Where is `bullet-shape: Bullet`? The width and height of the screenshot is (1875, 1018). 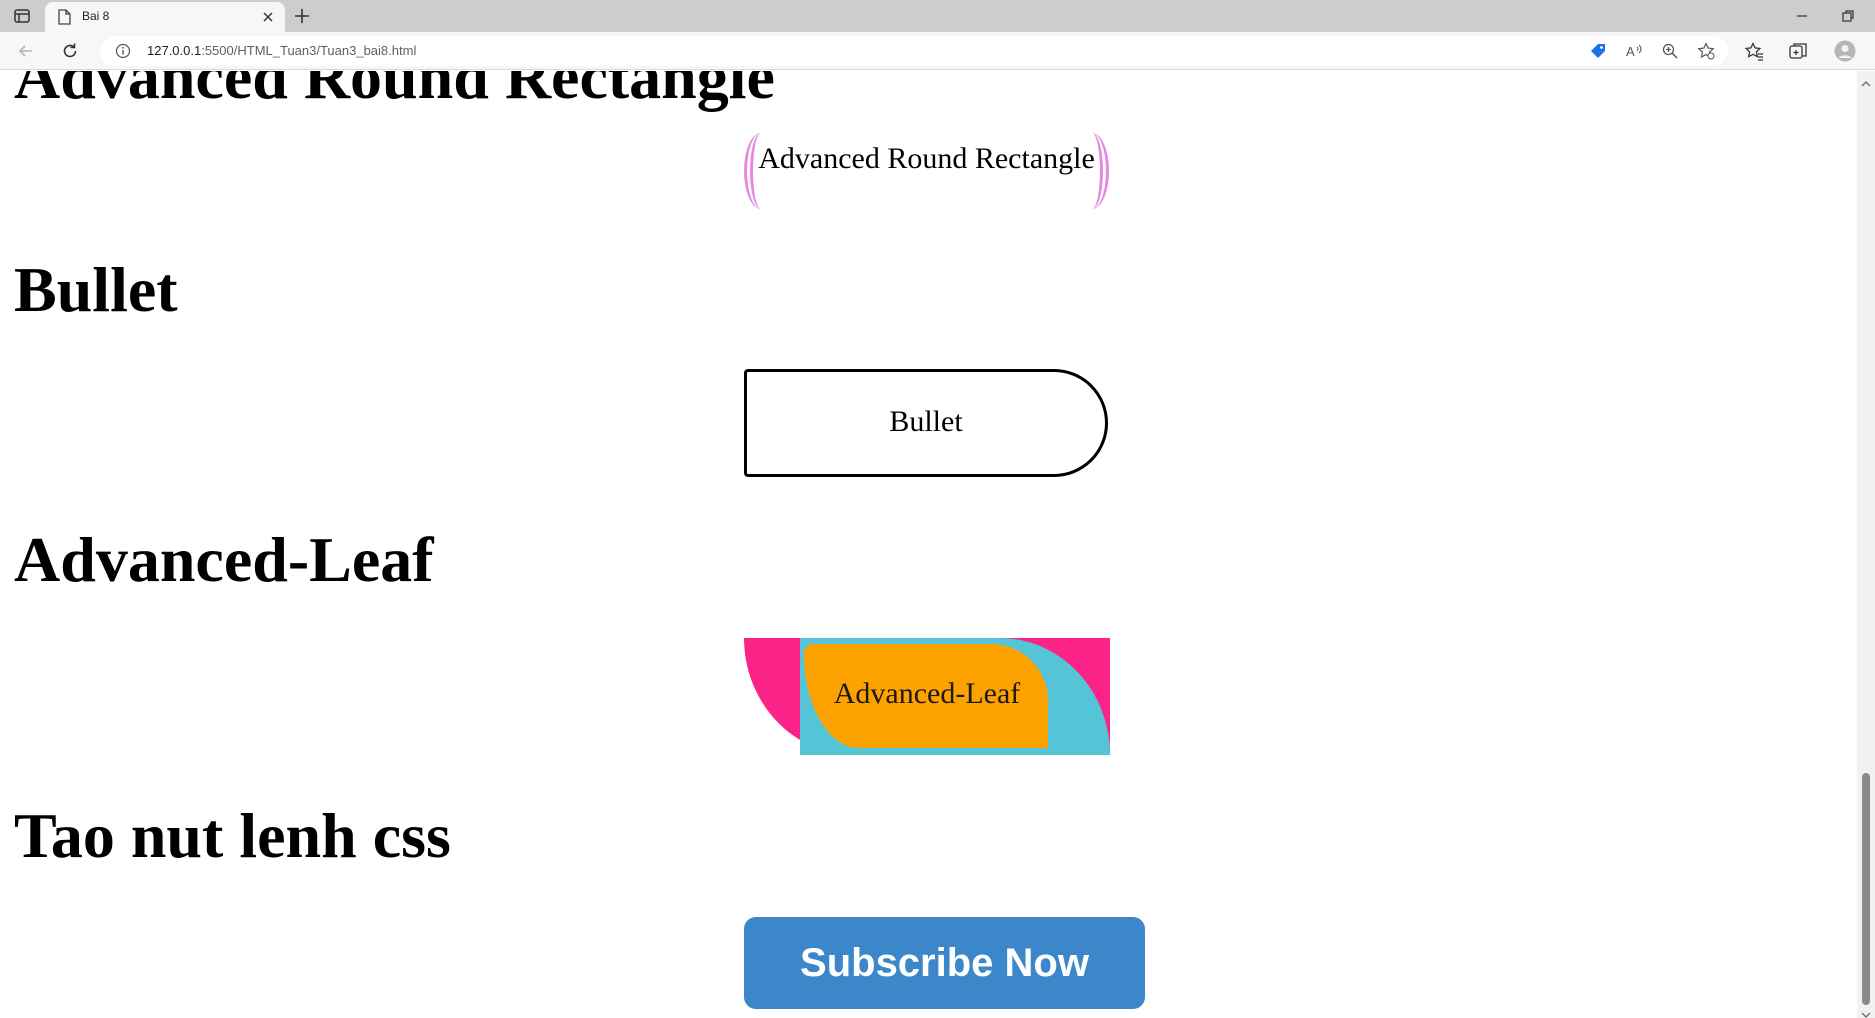 bullet-shape: Bullet is located at coordinates (926, 423).